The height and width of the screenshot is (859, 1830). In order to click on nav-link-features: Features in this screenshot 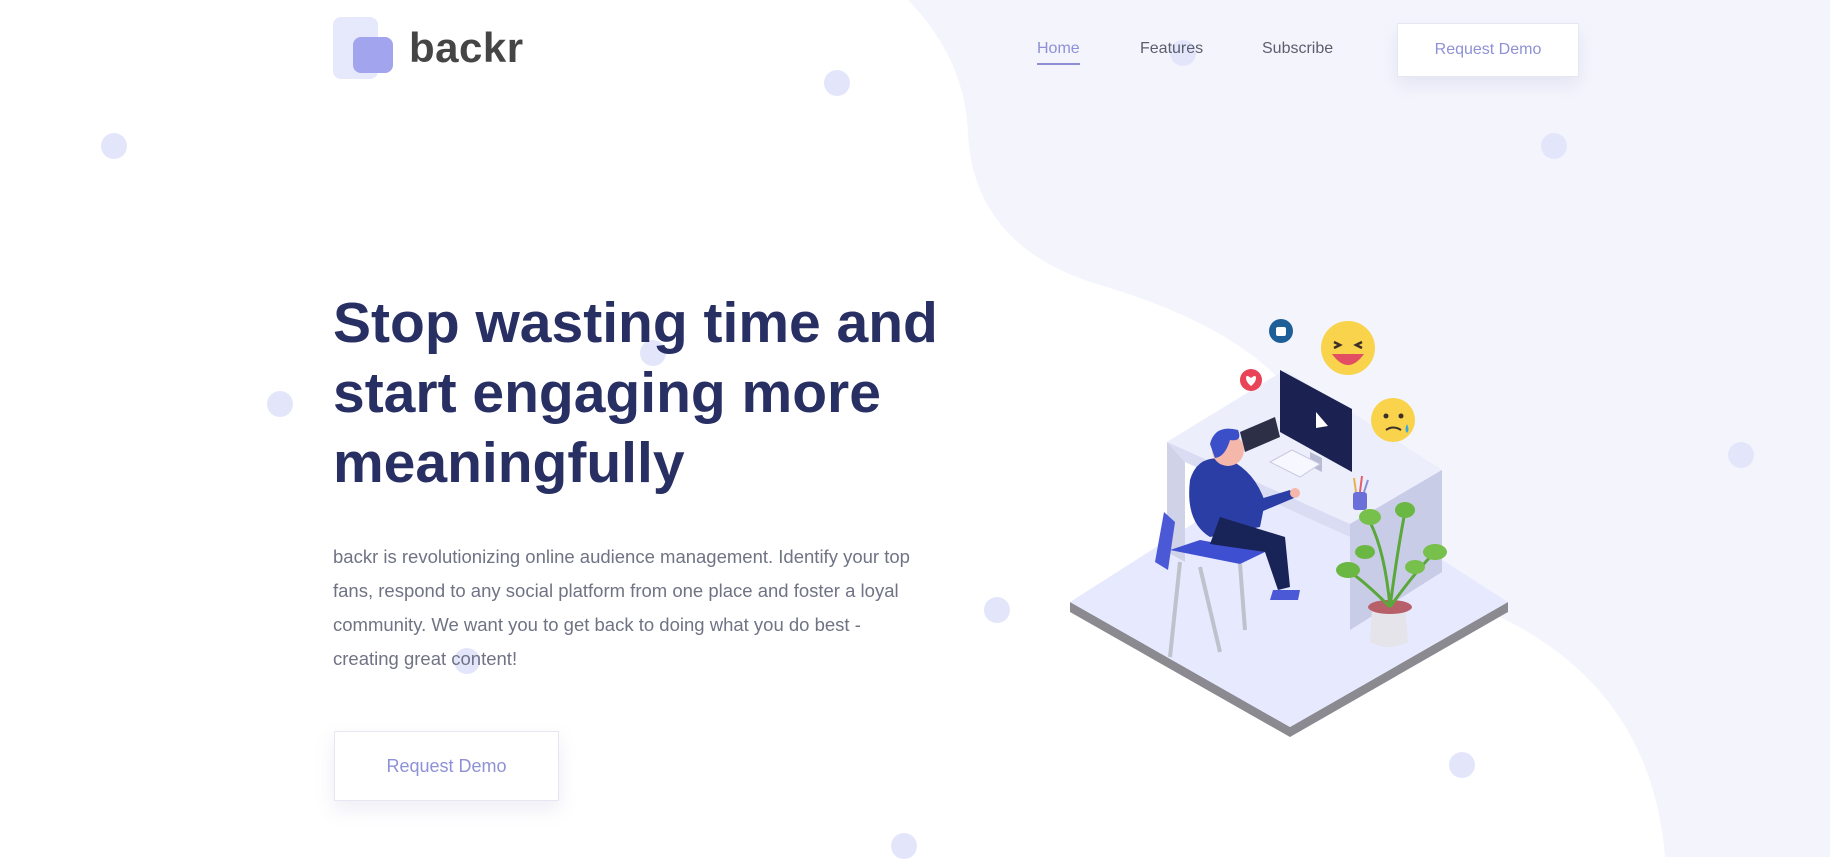, I will do `click(1171, 49)`.